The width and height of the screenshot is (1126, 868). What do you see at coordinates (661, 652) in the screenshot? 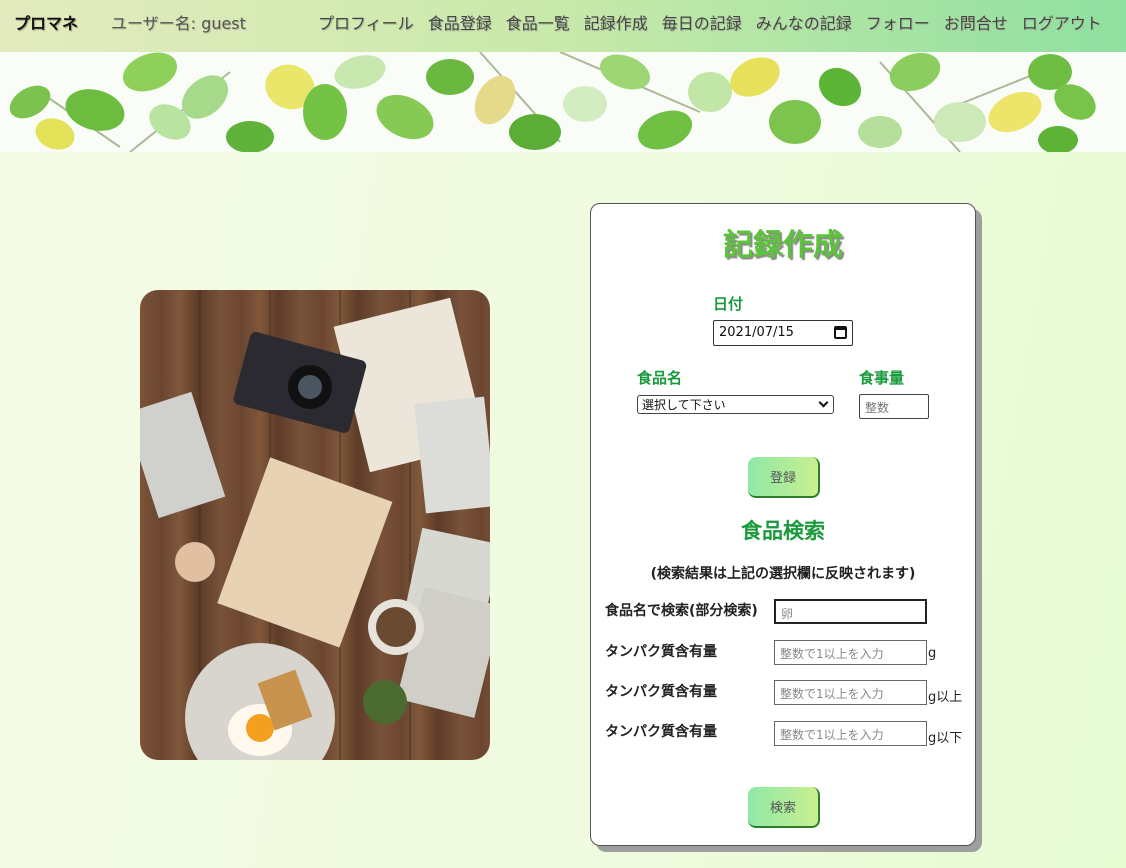
I see `protein-label: タンパク質含有量` at bounding box center [661, 652].